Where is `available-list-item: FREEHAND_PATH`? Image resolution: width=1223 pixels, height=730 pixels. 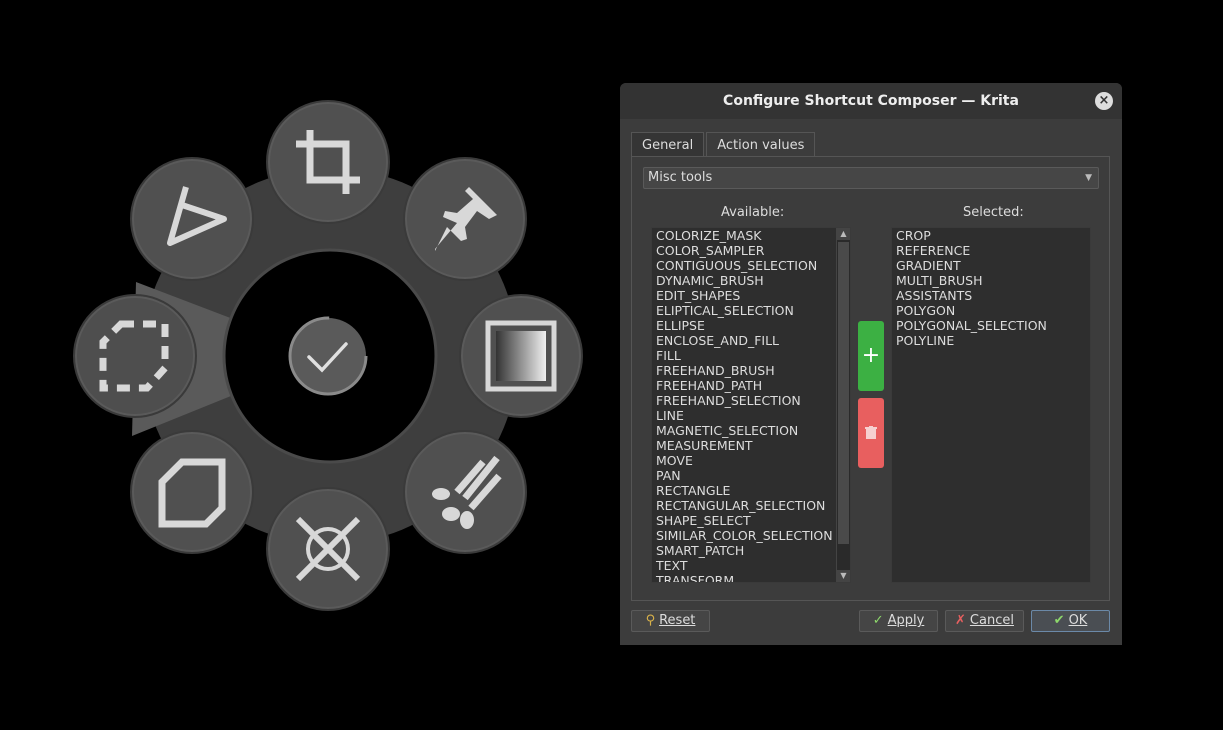
available-list-item: FREEHAND_PATH is located at coordinates (751, 385).